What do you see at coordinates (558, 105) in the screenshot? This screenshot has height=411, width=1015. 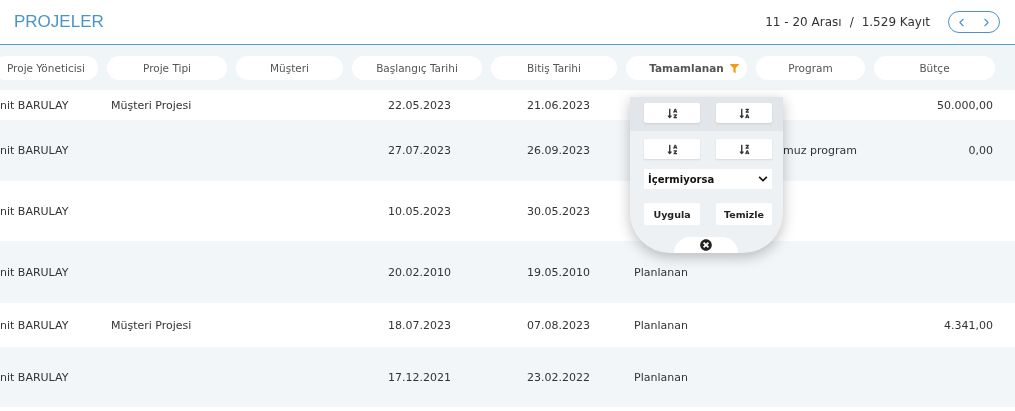 I see `table-cell: 21.06.2023` at bounding box center [558, 105].